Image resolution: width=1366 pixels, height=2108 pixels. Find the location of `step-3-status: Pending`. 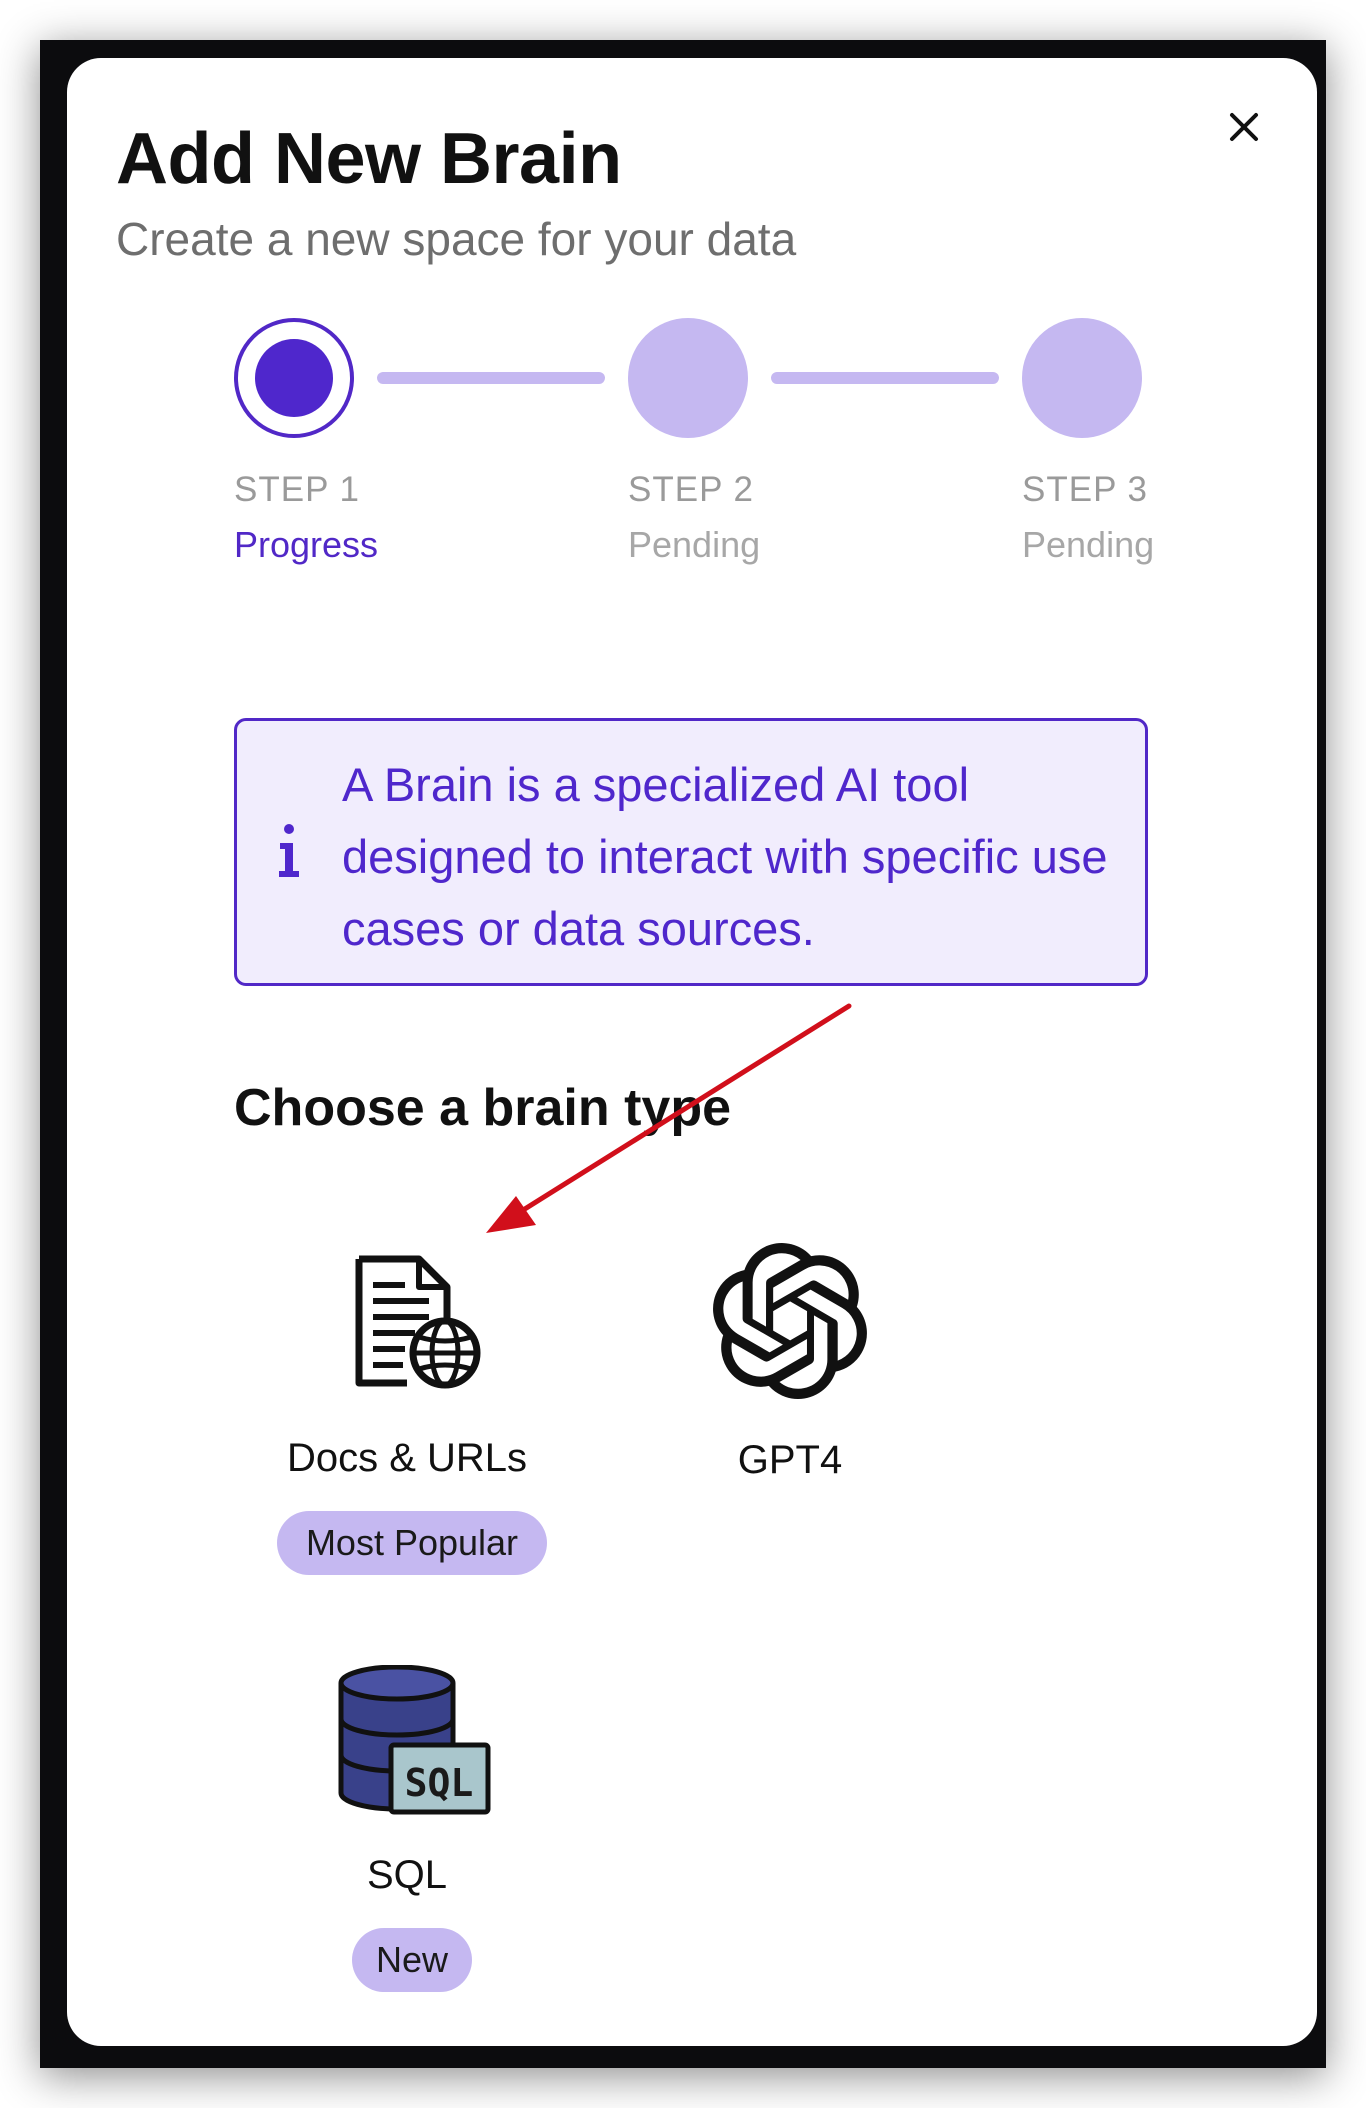

step-3-status: Pending is located at coordinates (1088, 544).